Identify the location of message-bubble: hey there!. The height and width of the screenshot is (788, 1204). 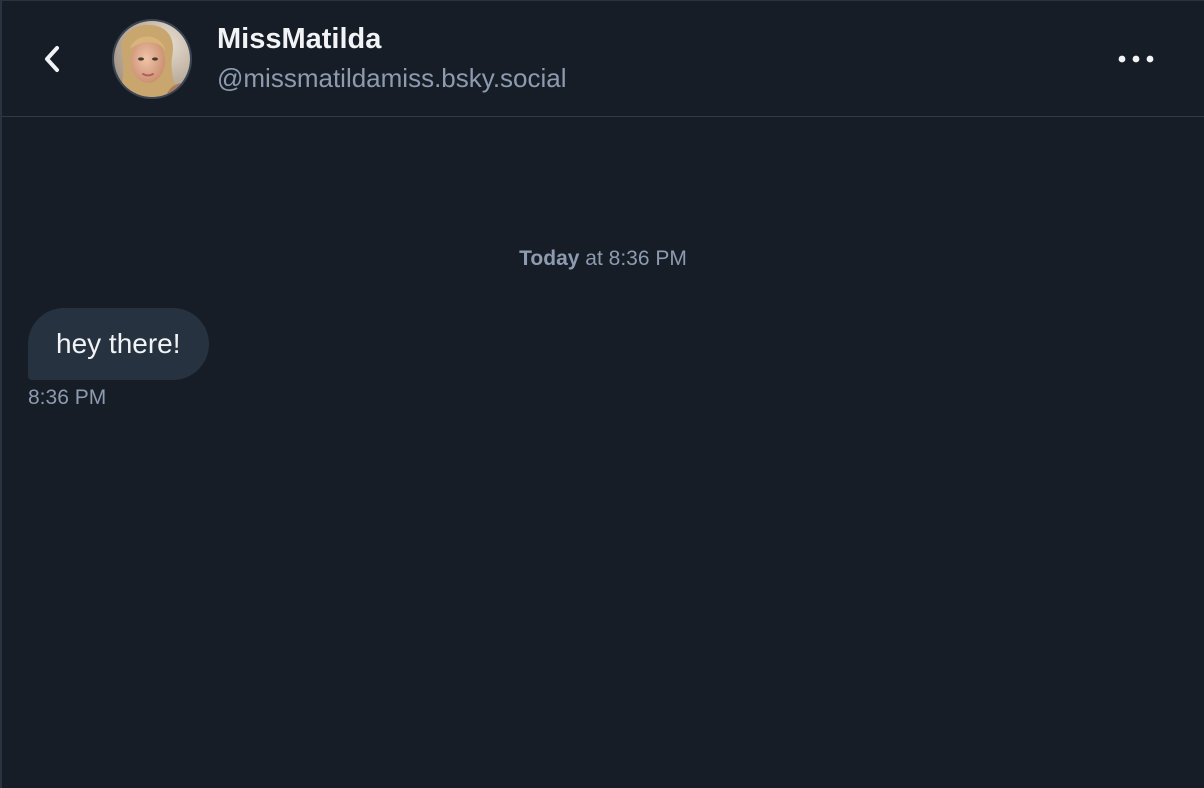
(118, 344).